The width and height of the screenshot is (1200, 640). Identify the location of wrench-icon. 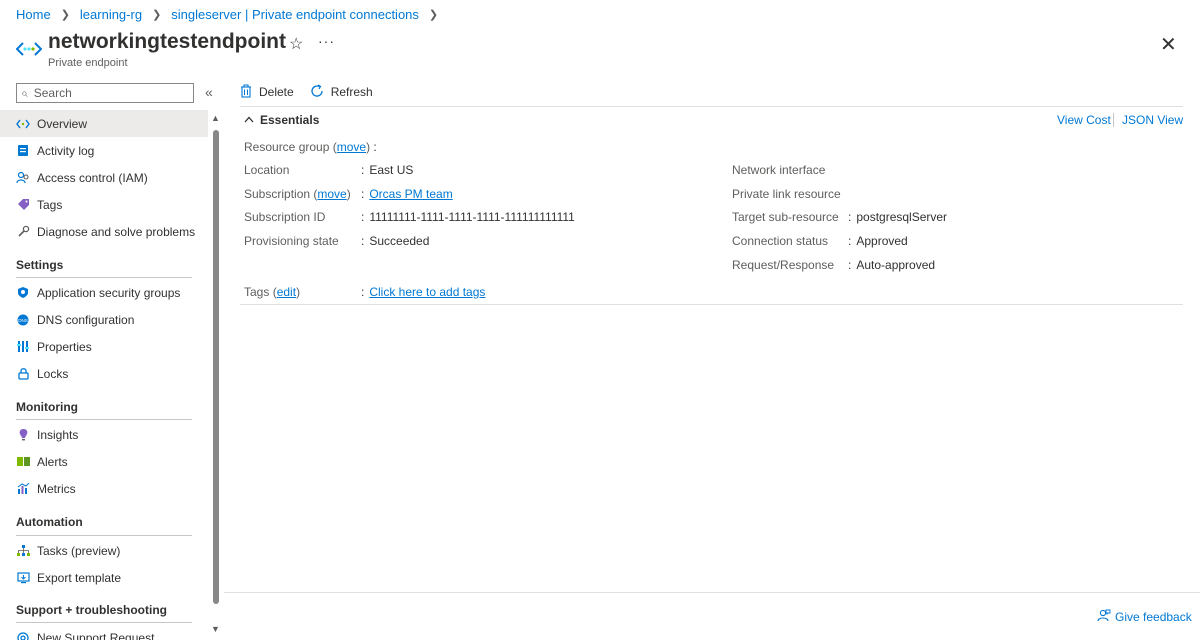
(23, 232).